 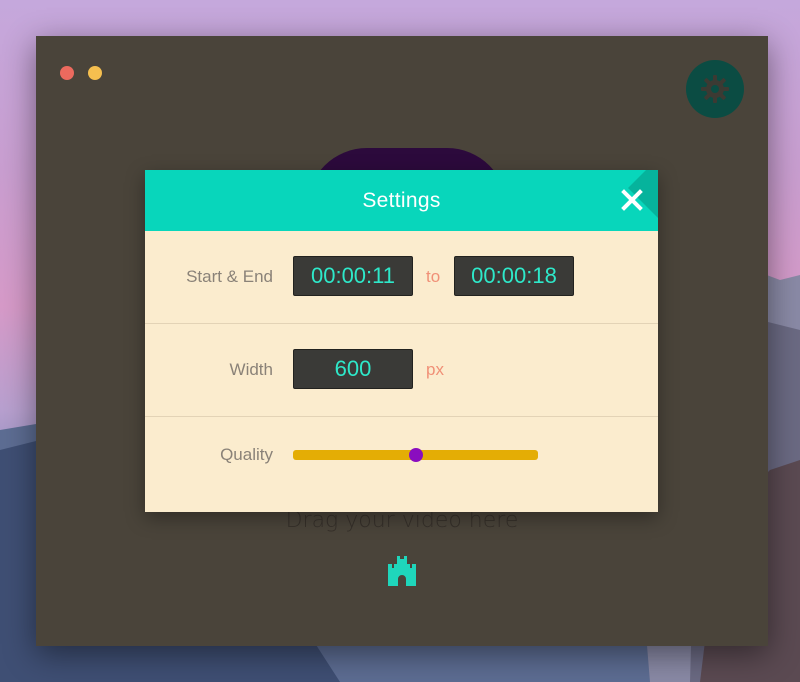 What do you see at coordinates (402, 571) in the screenshot?
I see `castle-icon` at bounding box center [402, 571].